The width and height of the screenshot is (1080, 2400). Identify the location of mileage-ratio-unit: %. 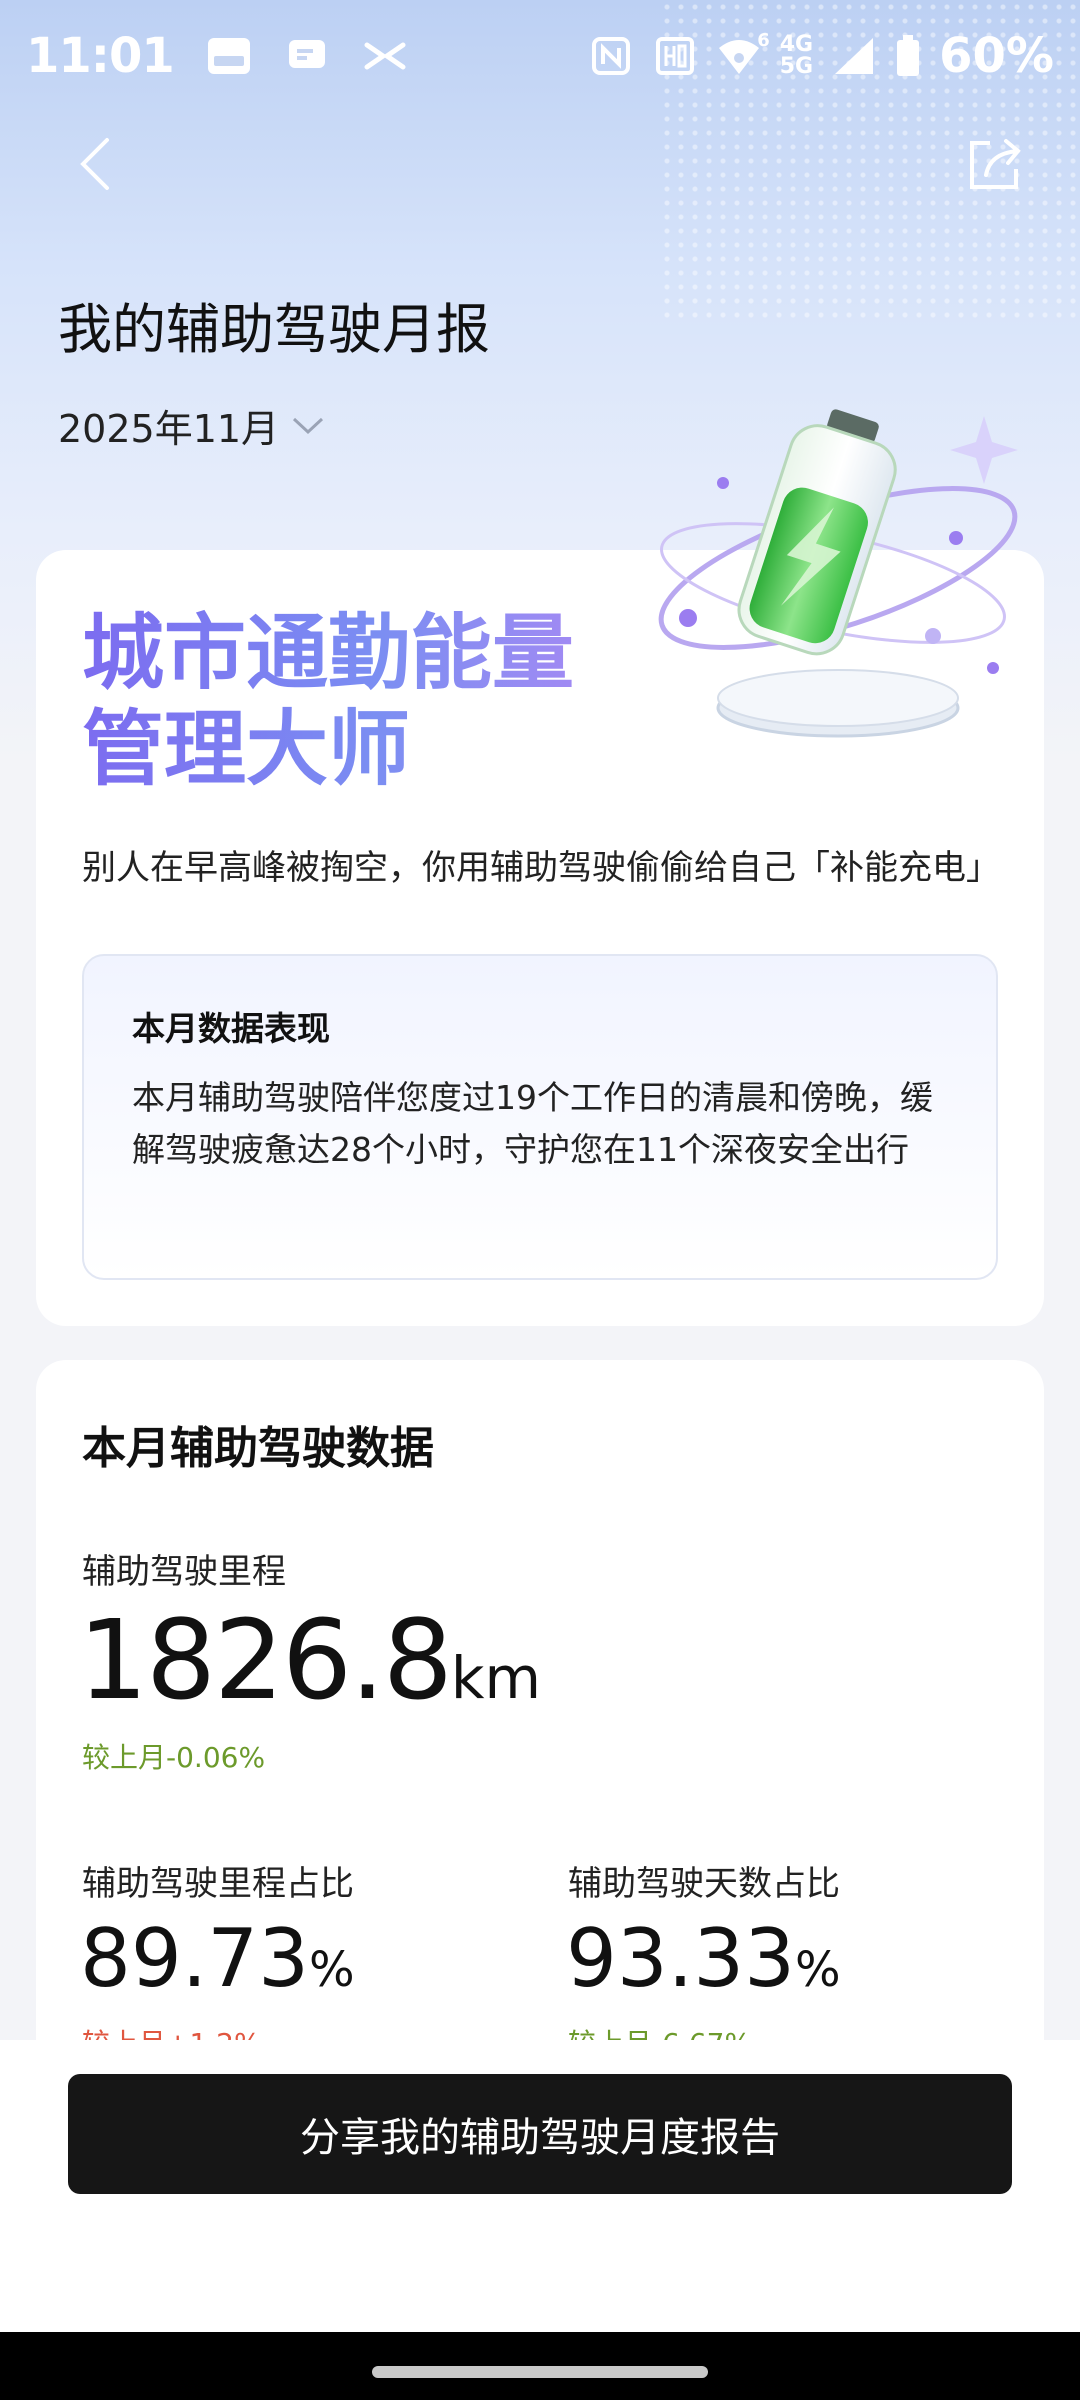
(332, 1970).